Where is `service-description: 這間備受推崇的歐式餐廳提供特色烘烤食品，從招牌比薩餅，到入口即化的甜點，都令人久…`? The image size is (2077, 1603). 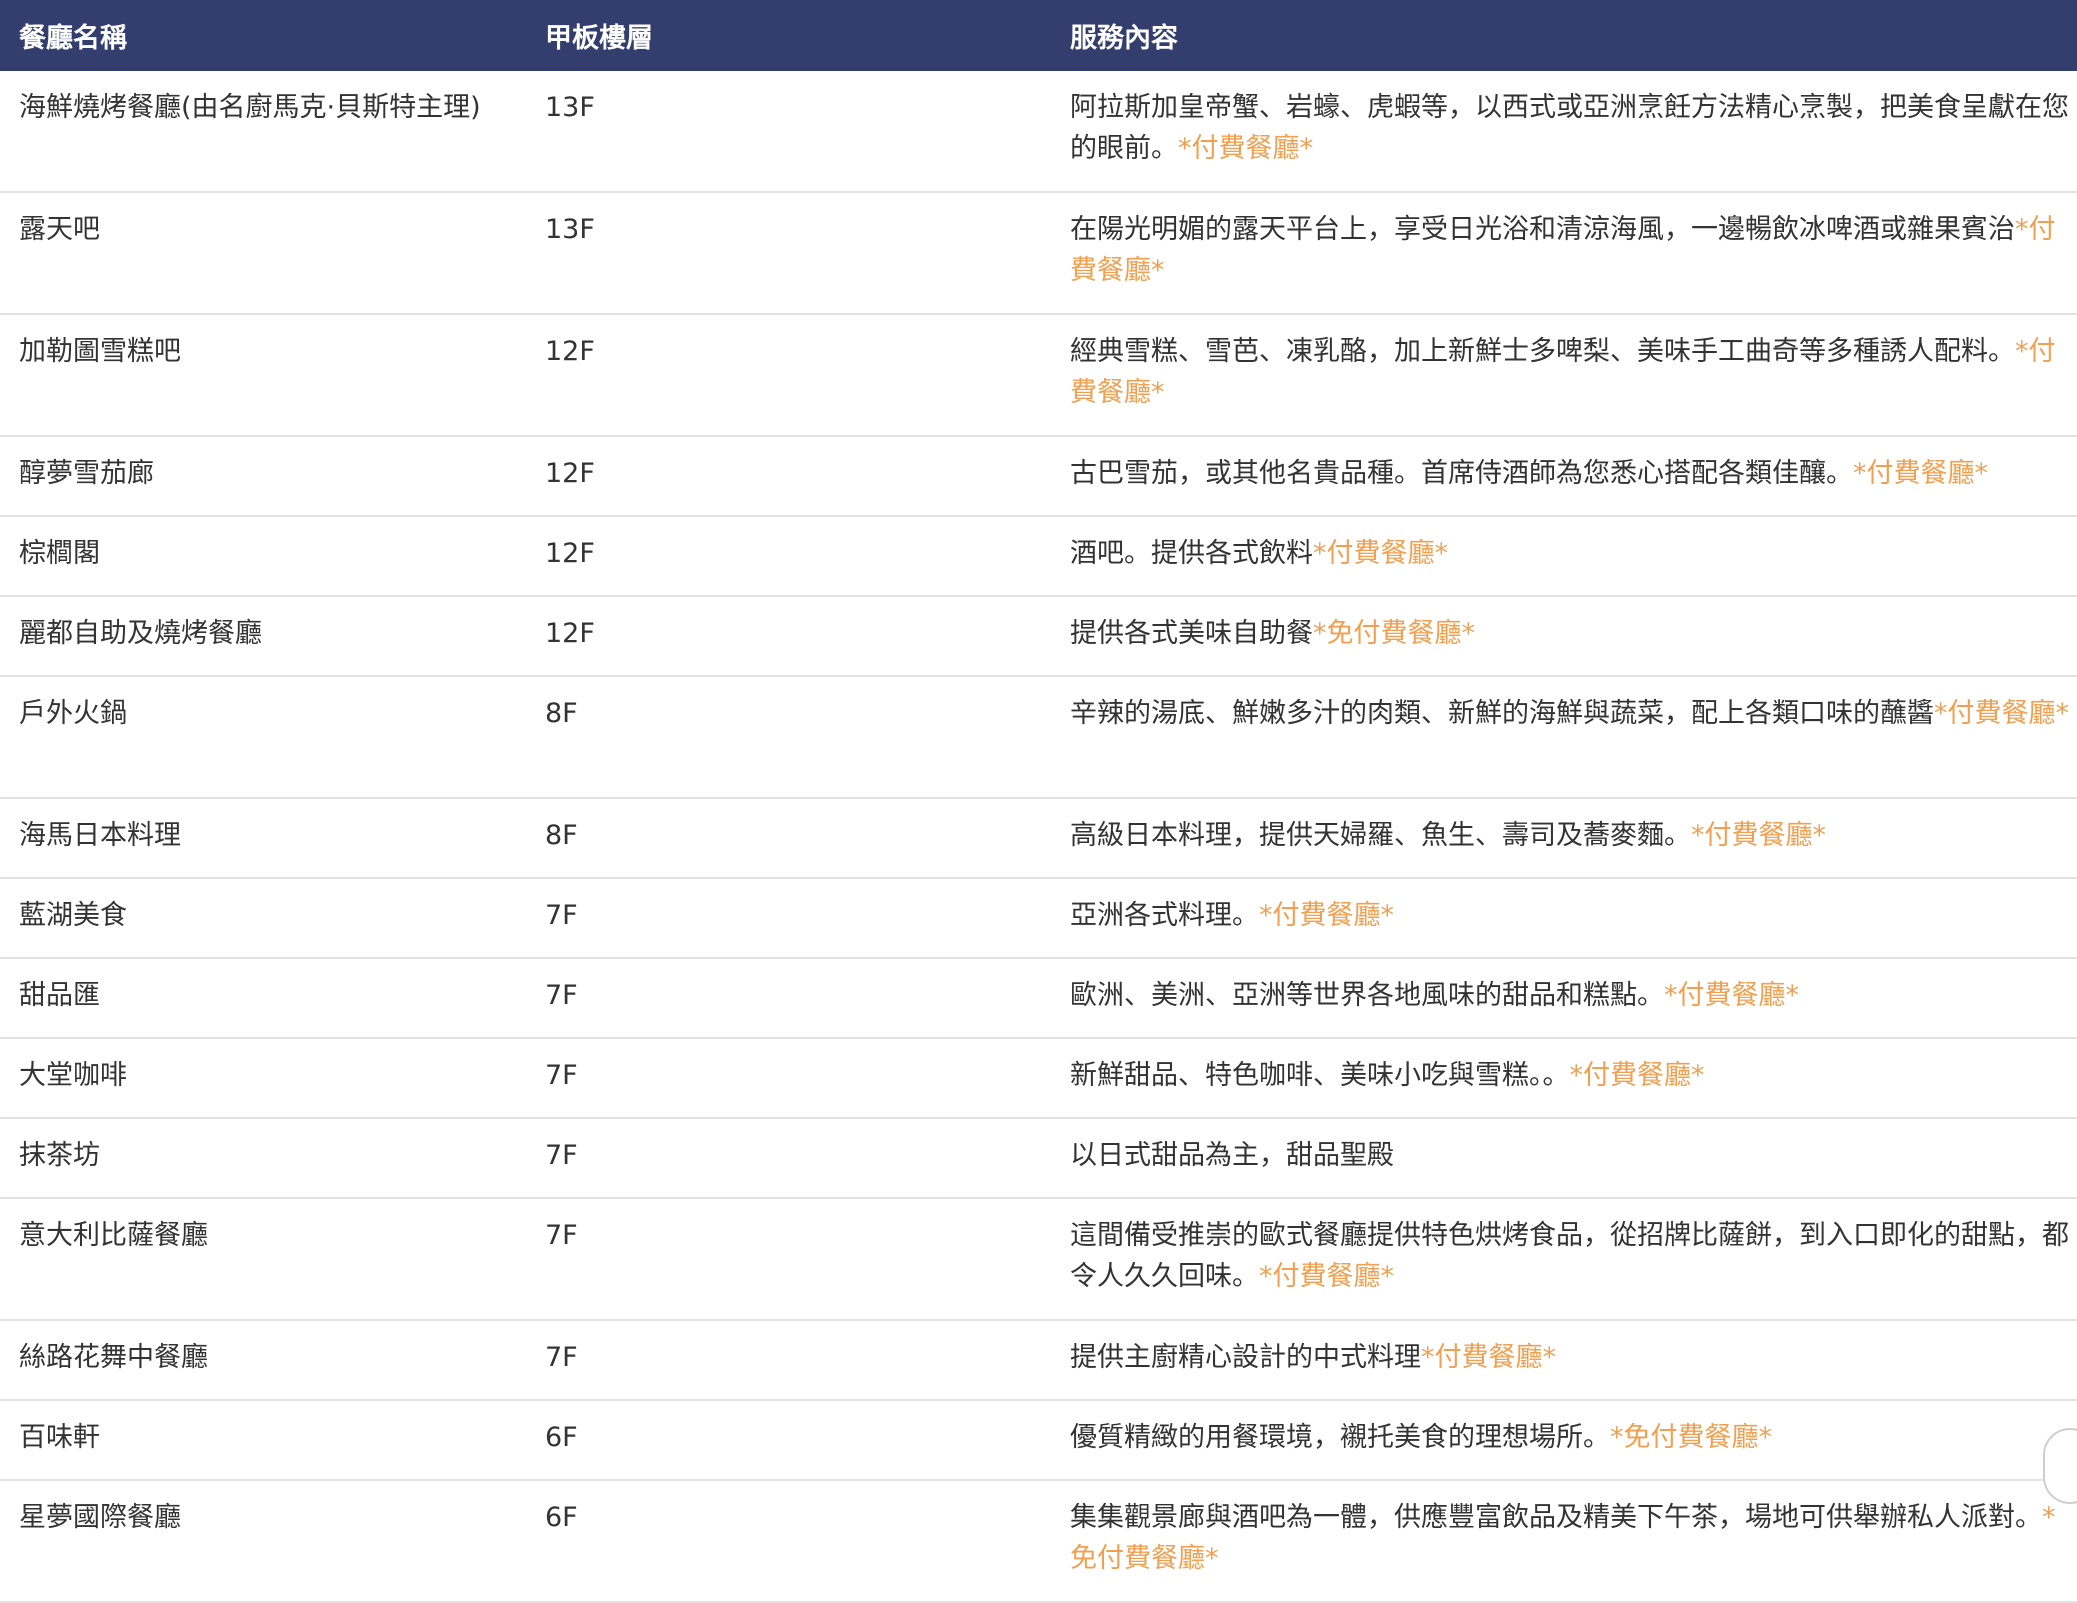 service-description: 這間備受推崇的歐式餐廳提供特色烘烤食品，從招牌比薩餅，到入口即化的甜點，都令人久… is located at coordinates (1564, 1259).